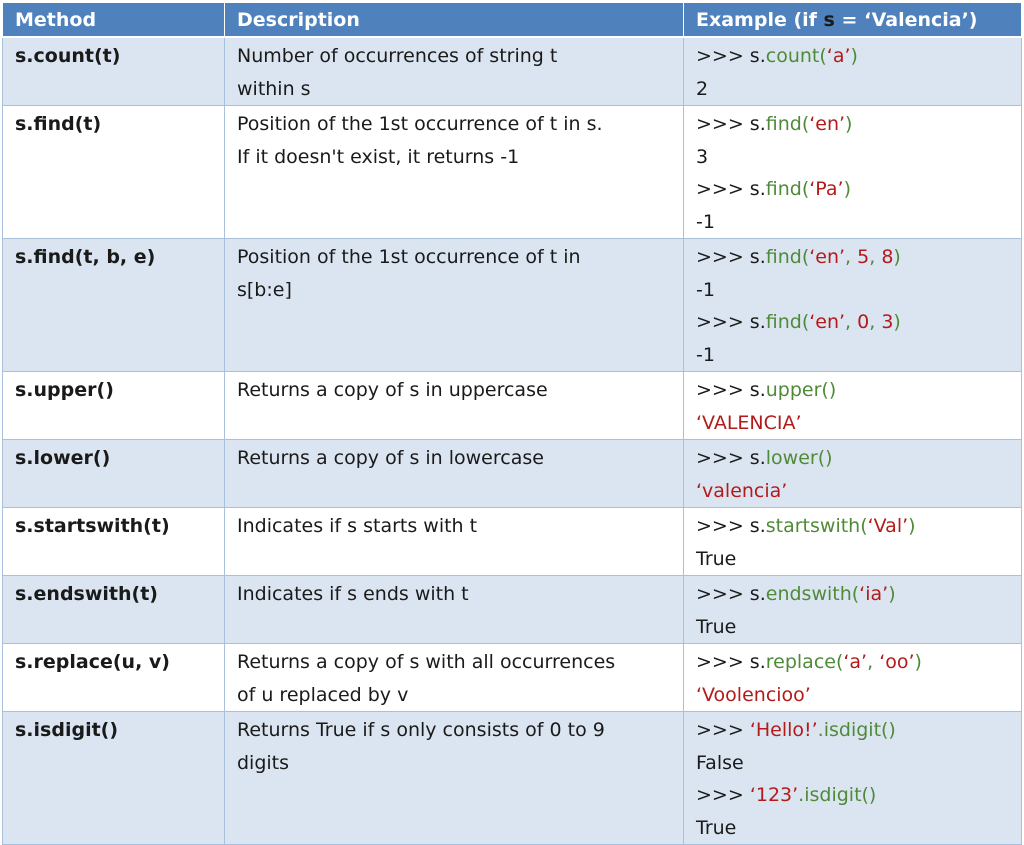 This screenshot has width=1024, height=845. Describe the element at coordinates (454, 609) in the screenshot. I see `description-cell: Indicates if s ends with t` at that location.